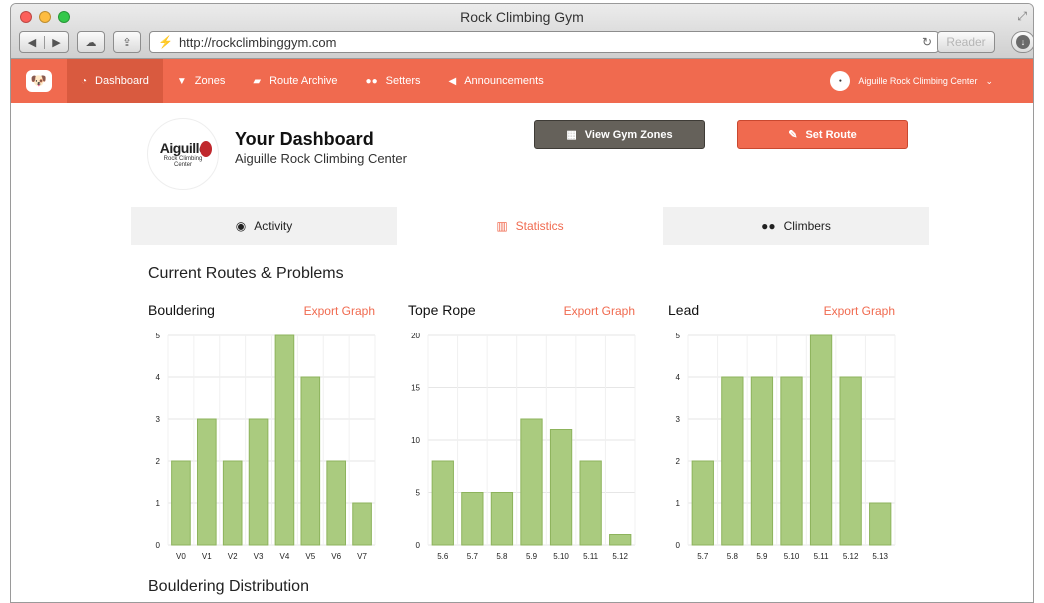 The image size is (1044, 603). Describe the element at coordinates (628, 134) in the screenshot. I see `button-label: View Gym Zones` at that location.